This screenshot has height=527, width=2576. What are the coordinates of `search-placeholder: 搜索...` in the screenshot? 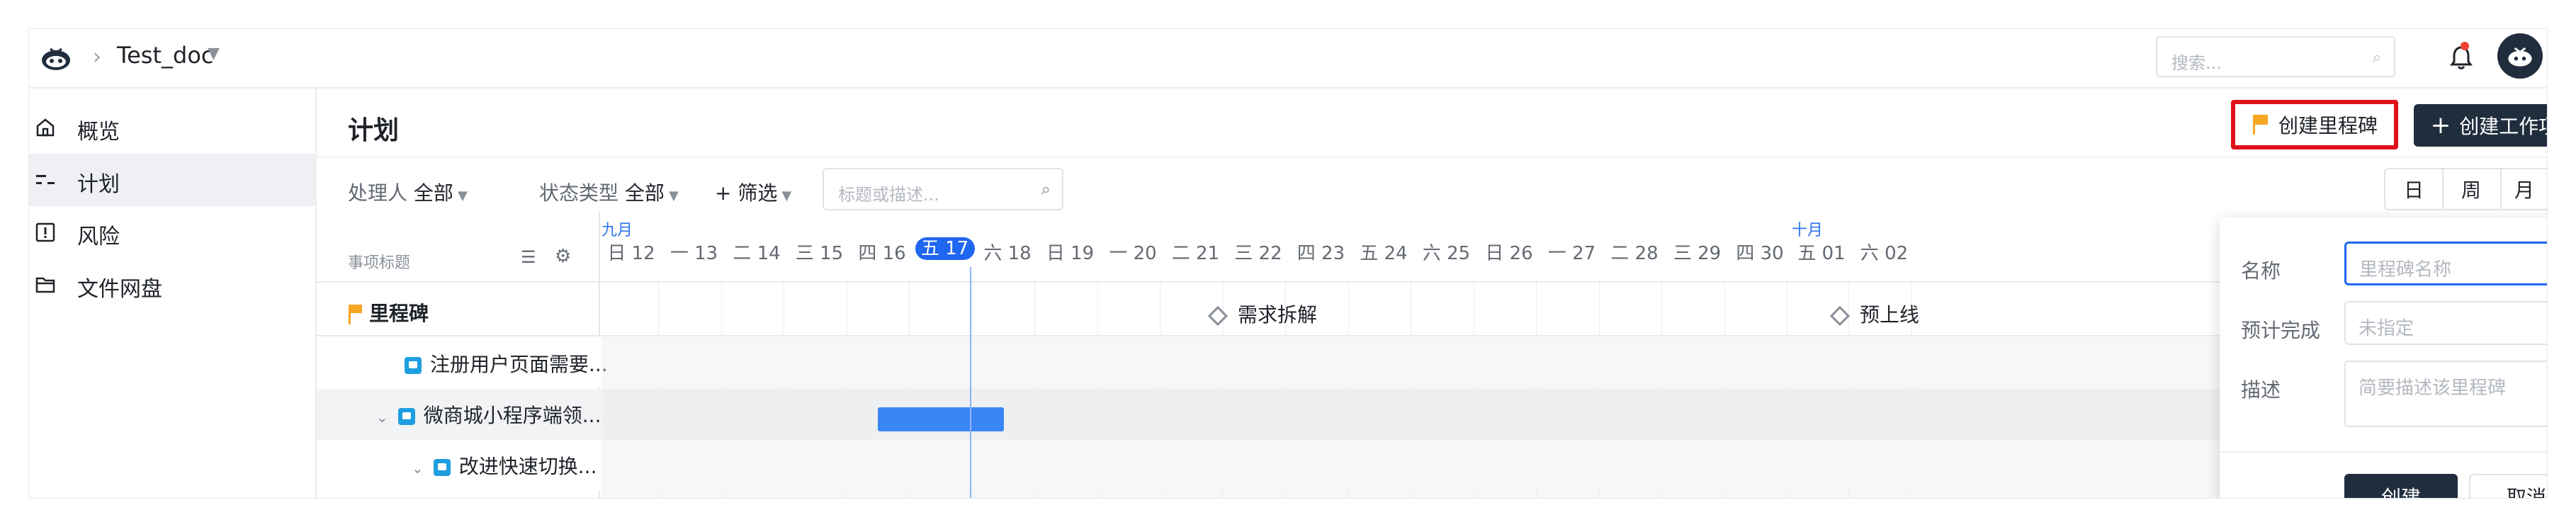 It's located at (2196, 63).